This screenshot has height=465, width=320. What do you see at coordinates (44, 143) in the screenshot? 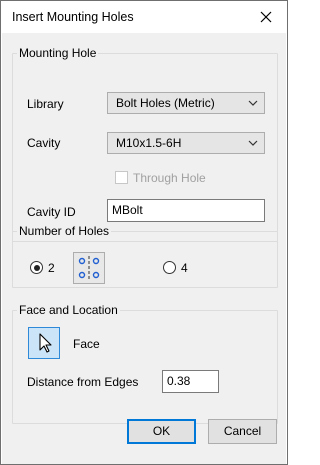
I see `cavity-label: Cavity` at bounding box center [44, 143].